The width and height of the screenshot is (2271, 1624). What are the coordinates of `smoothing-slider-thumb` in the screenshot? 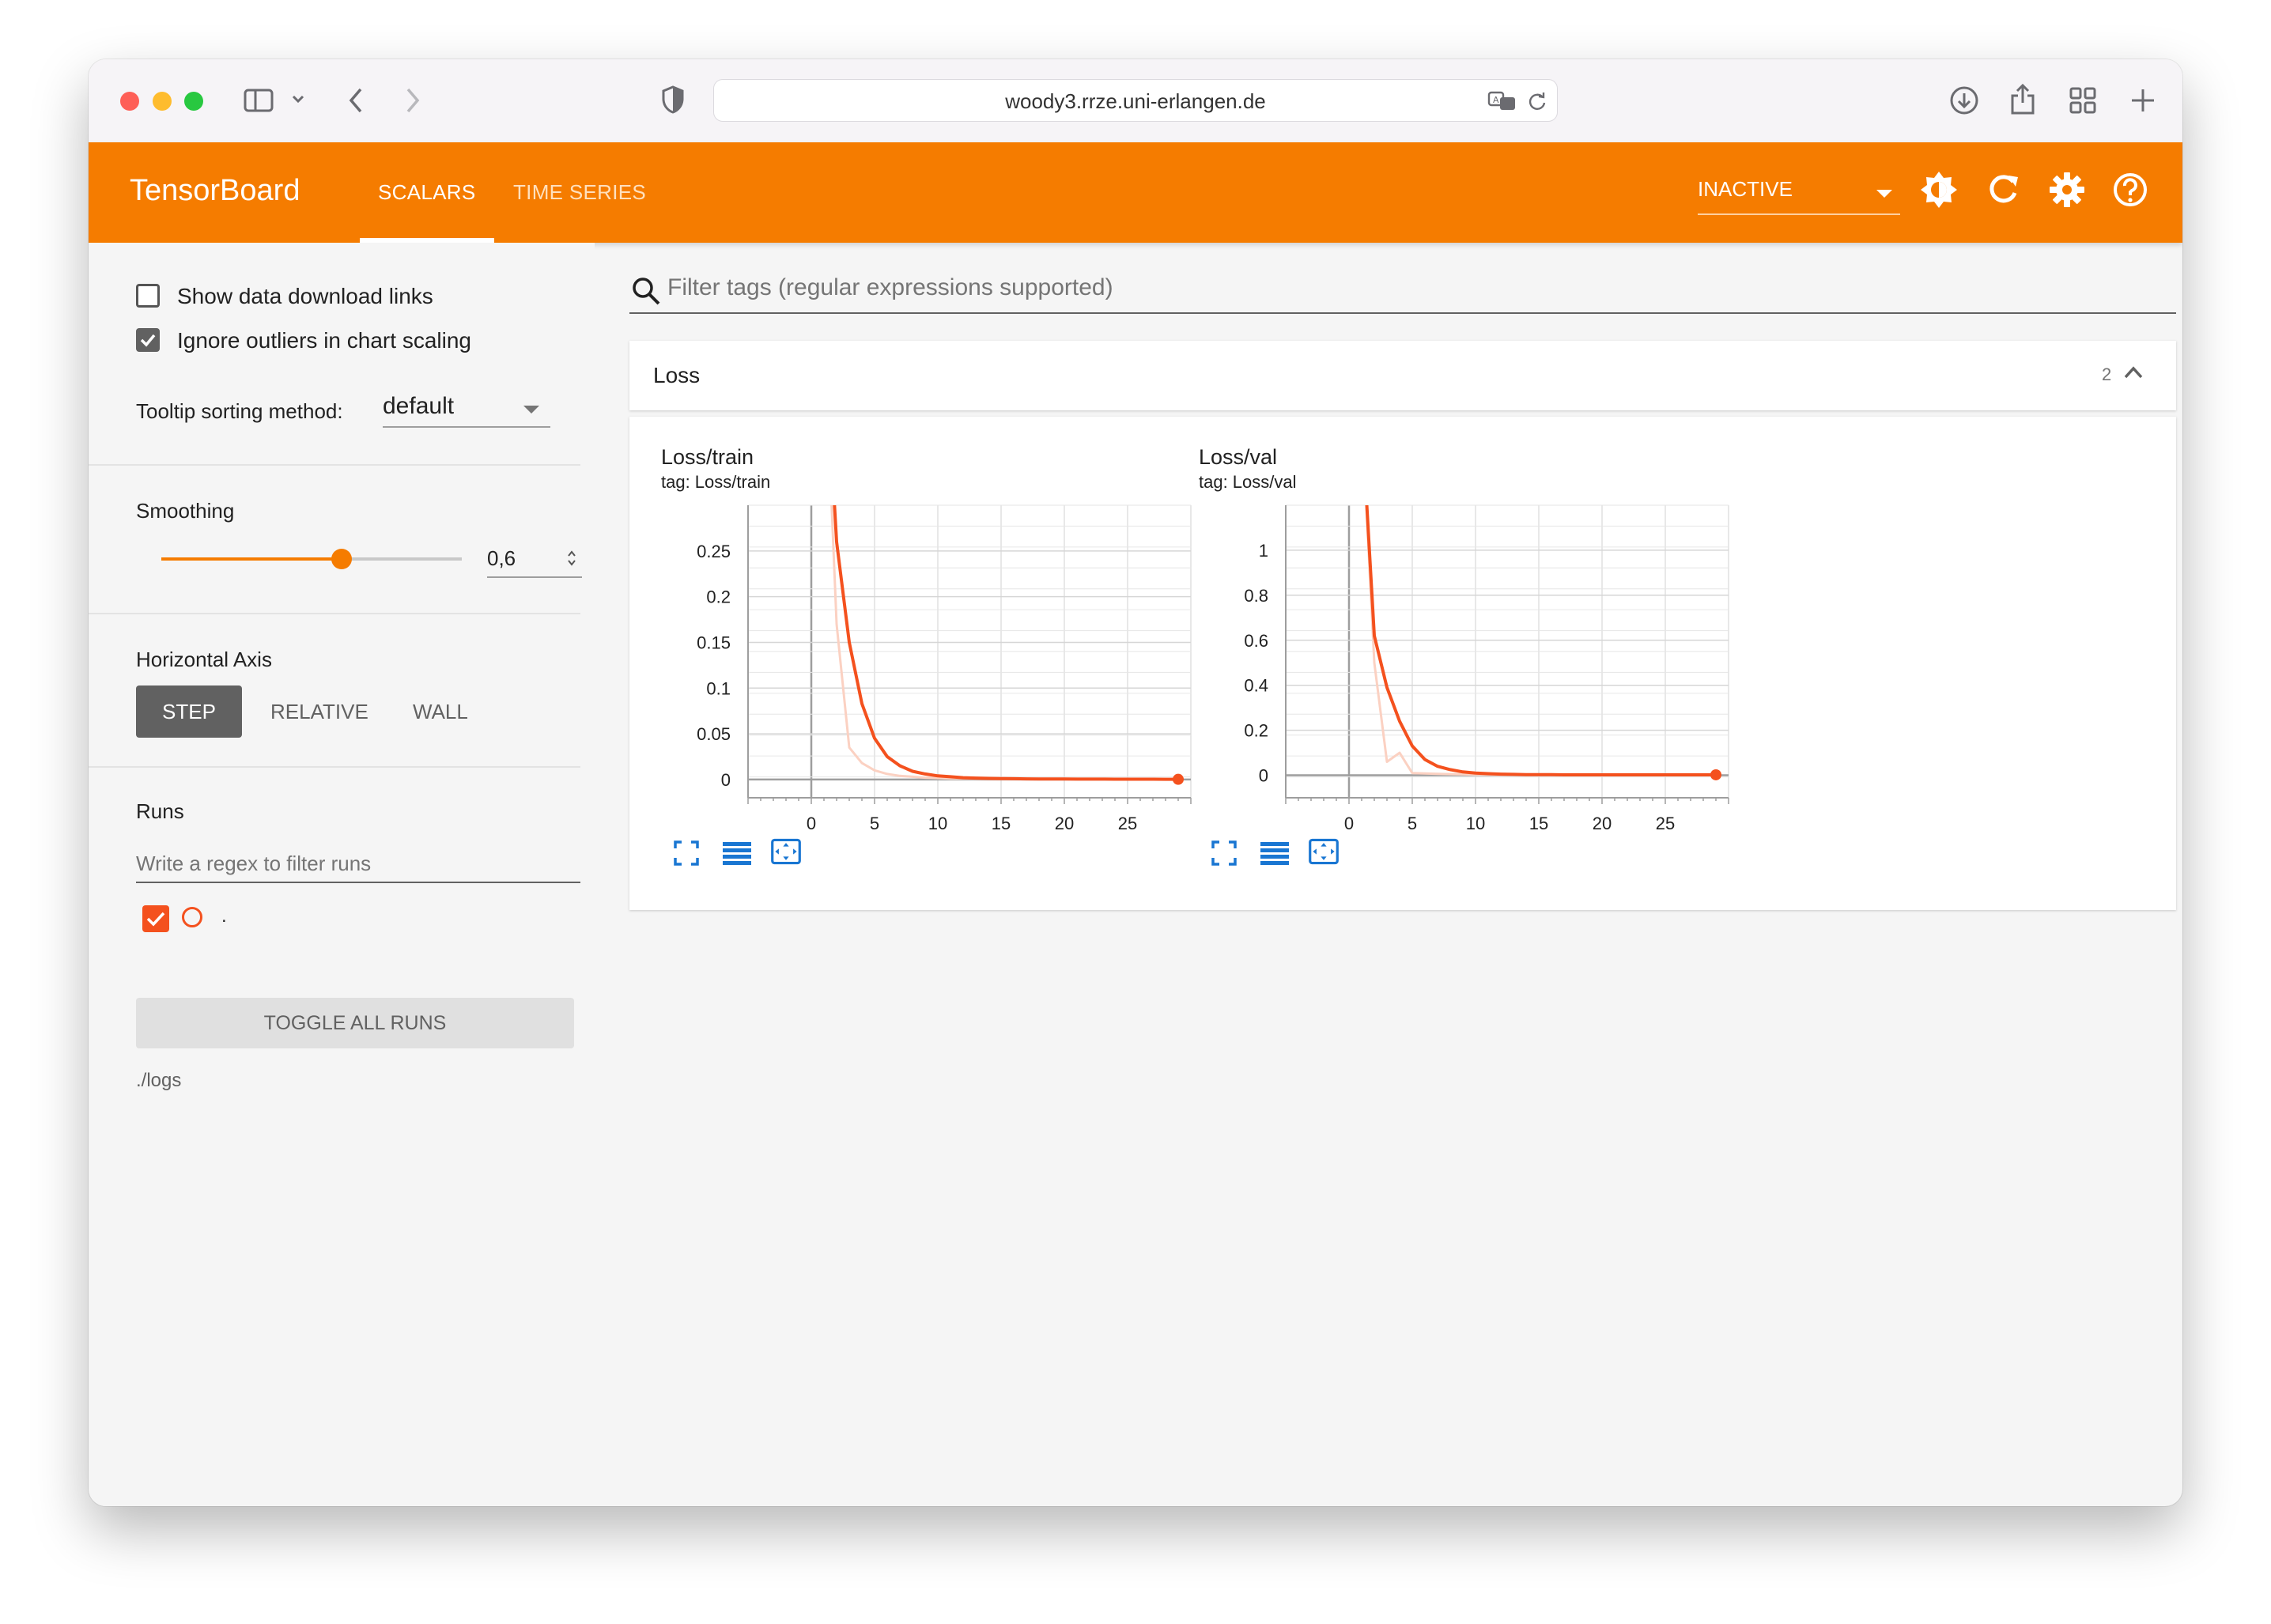 It's located at (341, 559).